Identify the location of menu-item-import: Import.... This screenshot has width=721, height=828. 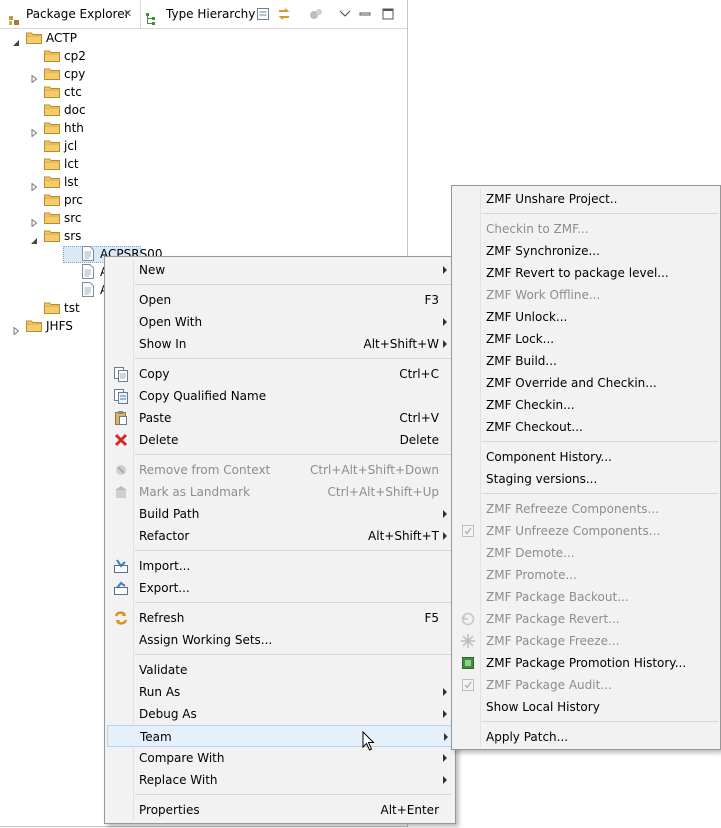
(280, 566).